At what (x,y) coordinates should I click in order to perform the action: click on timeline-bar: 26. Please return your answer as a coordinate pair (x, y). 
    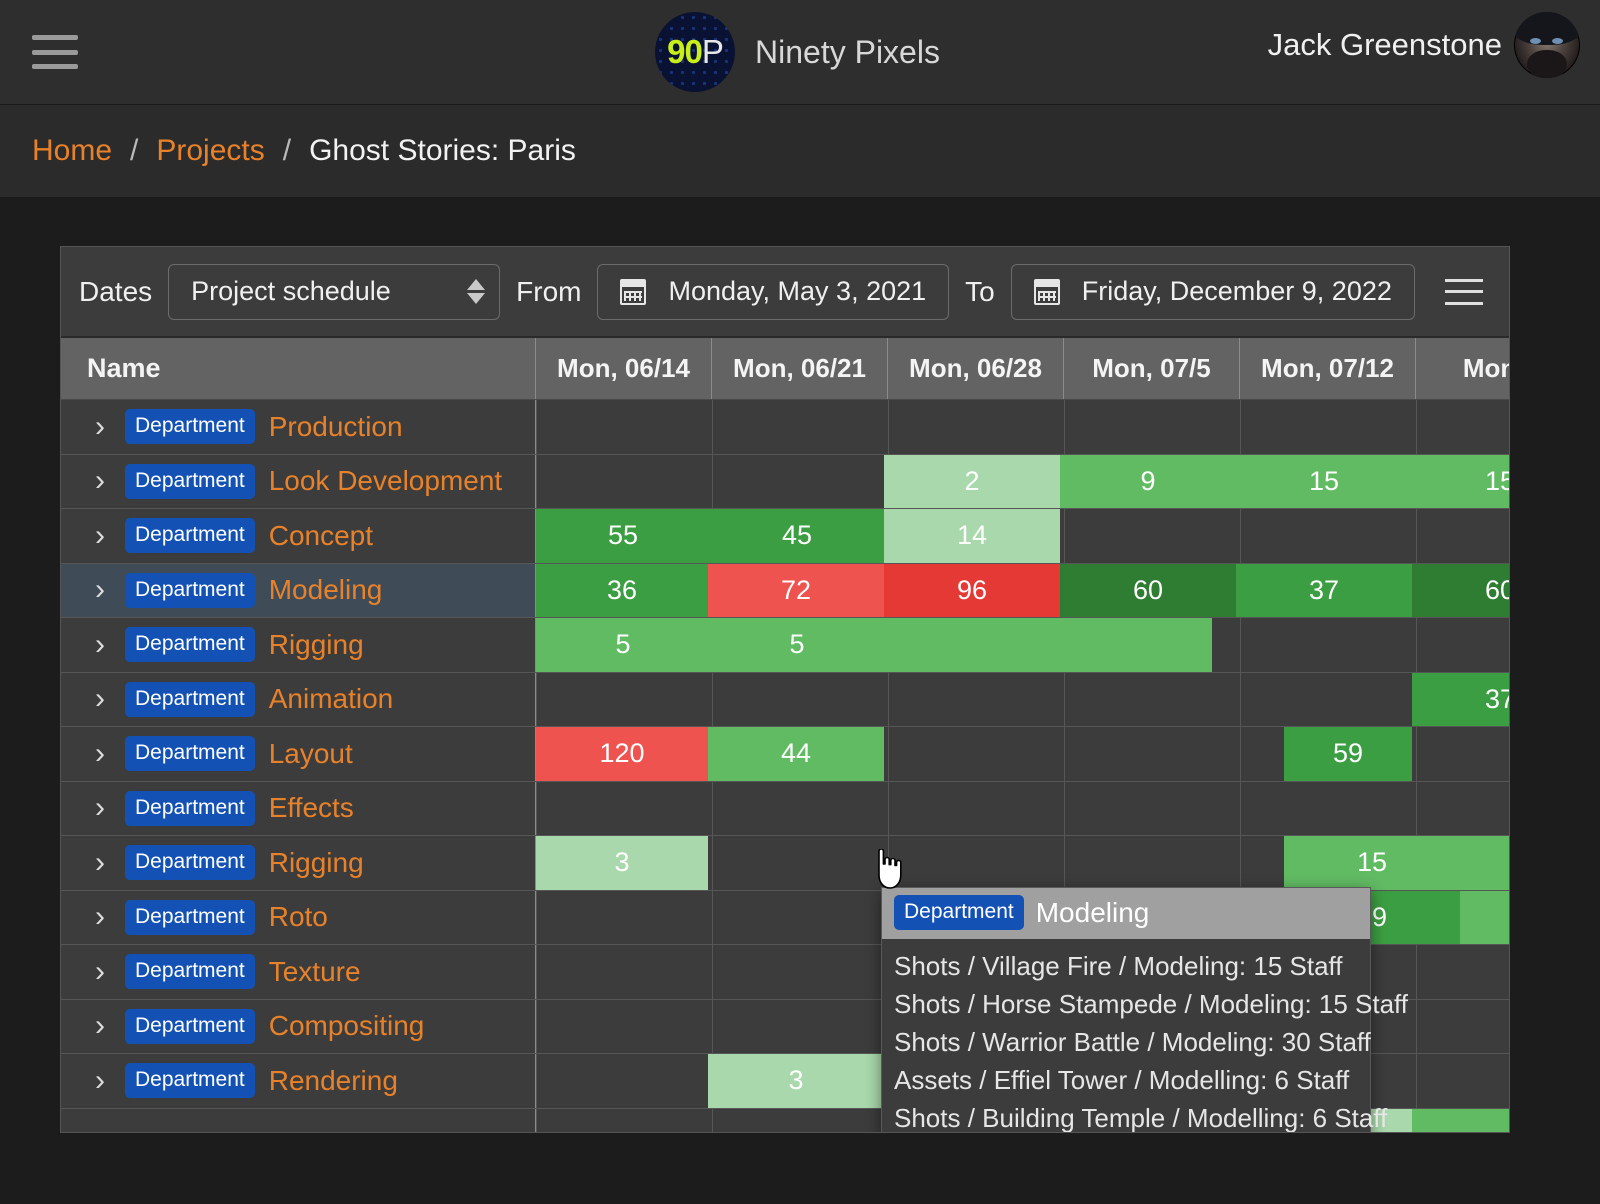
    Looking at the image, I should click on (1484, 863).